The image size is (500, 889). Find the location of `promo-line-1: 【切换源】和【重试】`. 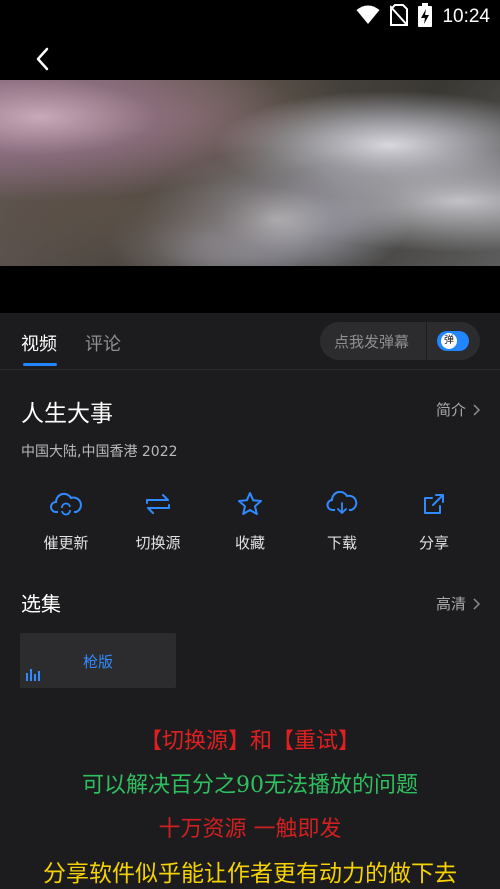

promo-line-1: 【切换源】和【重试】 is located at coordinates (249, 741).